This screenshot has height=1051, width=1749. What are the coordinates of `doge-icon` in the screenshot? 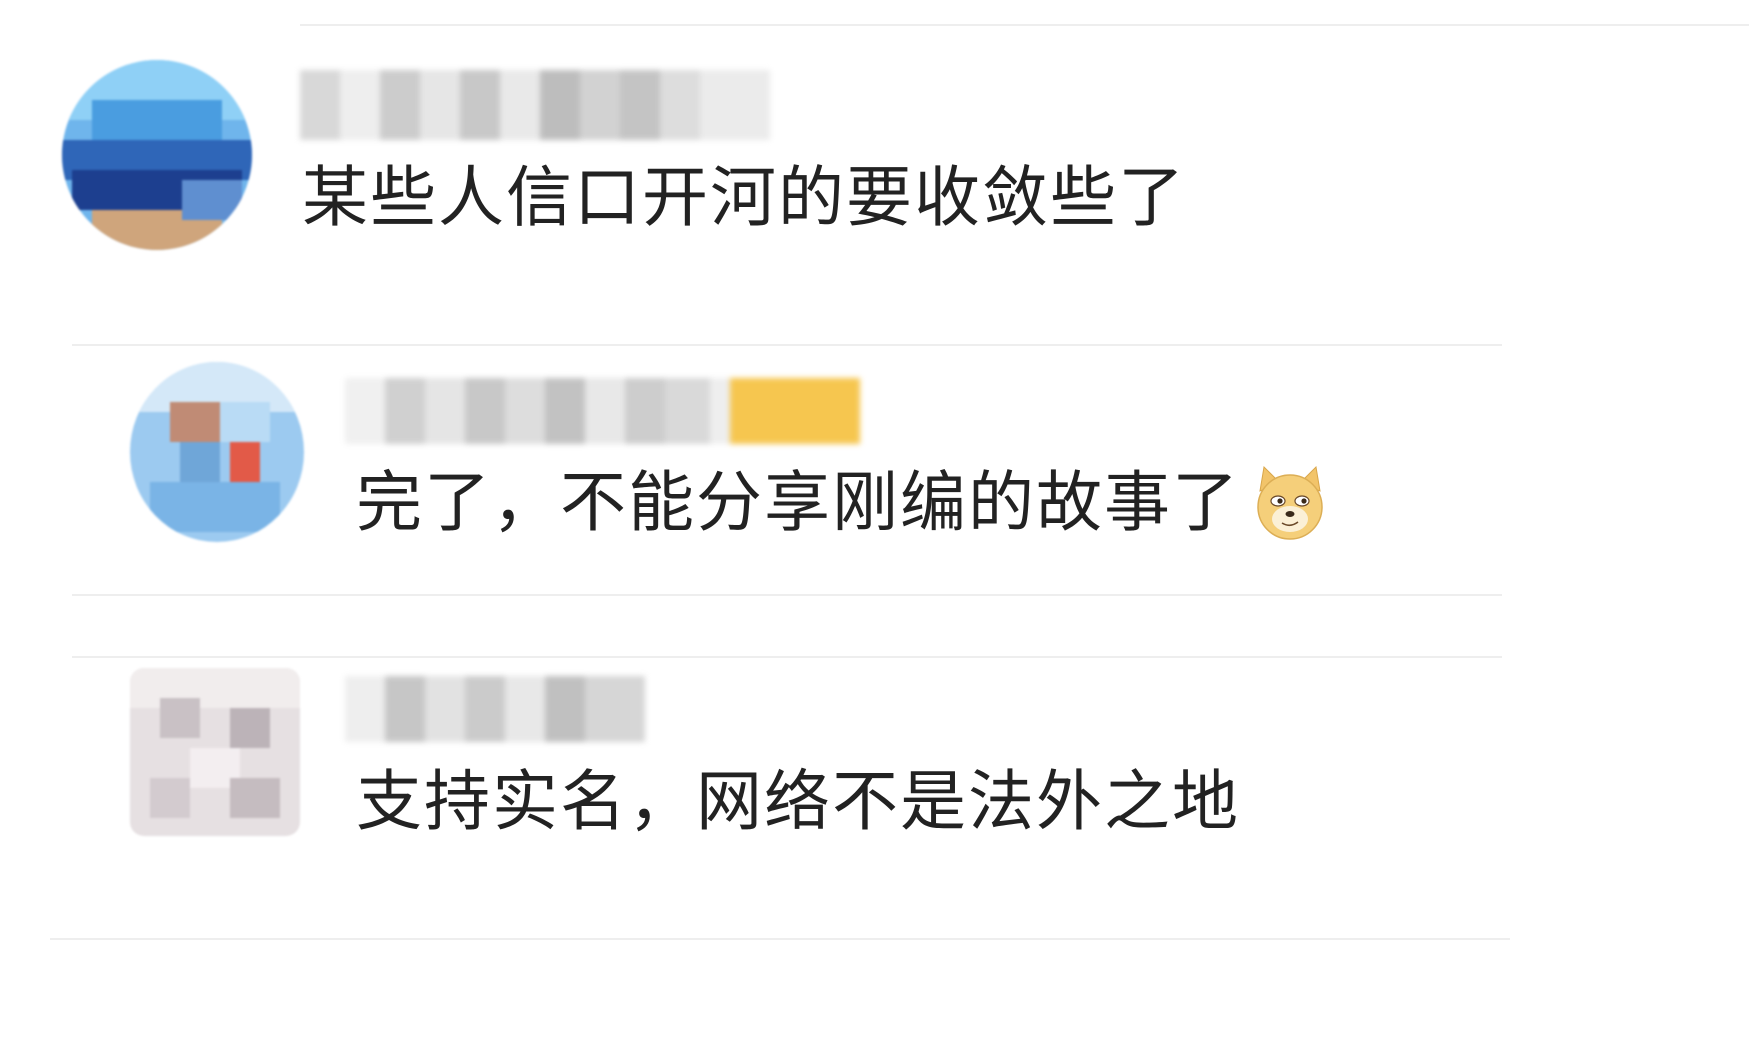 It's located at (1290, 502).